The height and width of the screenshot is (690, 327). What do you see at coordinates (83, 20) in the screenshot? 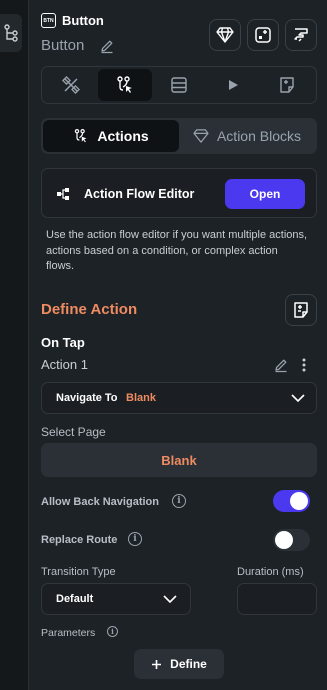
I see `widget-type-title: Button` at bounding box center [83, 20].